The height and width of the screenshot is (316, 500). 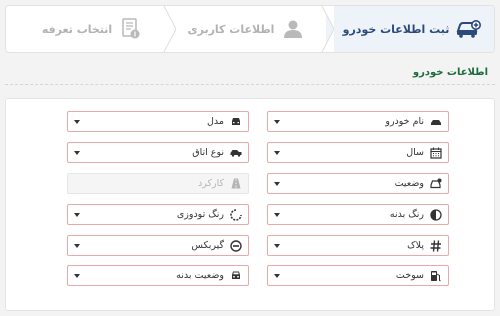 What do you see at coordinates (231, 29) in the screenshot?
I see `step-label: اطلاعات کاربری` at bounding box center [231, 29].